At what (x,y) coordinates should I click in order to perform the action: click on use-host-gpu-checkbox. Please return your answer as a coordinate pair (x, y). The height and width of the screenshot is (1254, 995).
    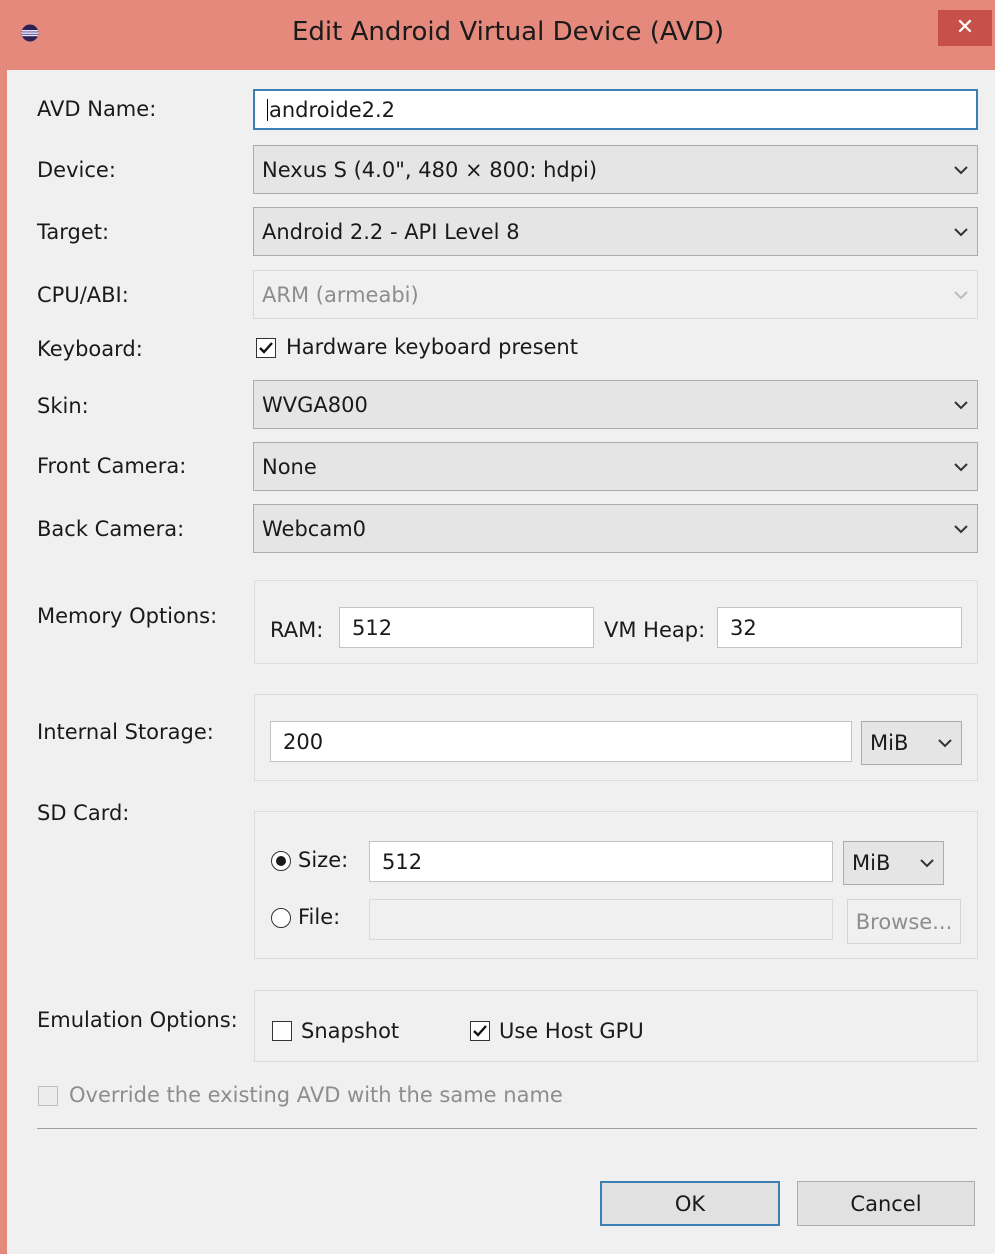
    Looking at the image, I should click on (480, 1031).